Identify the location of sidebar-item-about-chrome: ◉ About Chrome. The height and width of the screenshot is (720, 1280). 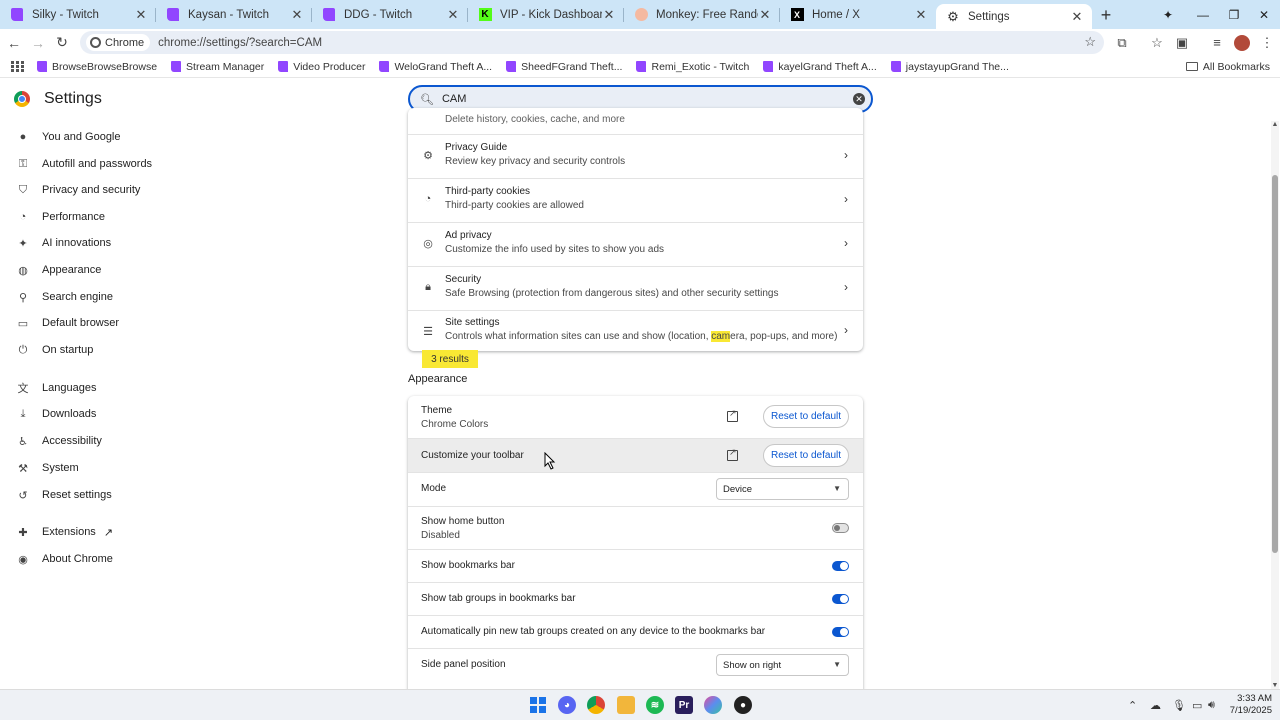
(90, 559).